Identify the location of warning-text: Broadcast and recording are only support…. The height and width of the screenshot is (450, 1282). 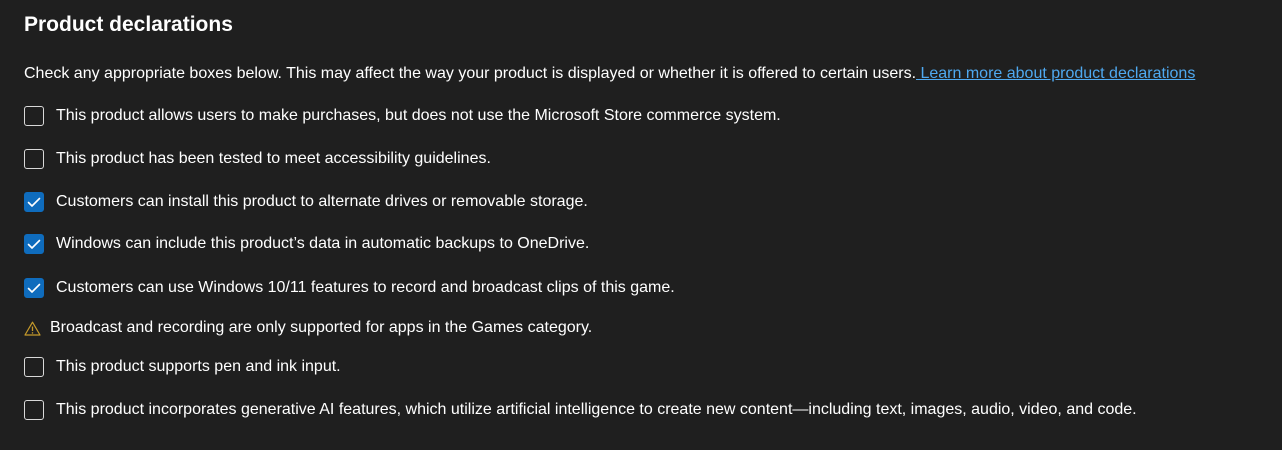
(321, 327).